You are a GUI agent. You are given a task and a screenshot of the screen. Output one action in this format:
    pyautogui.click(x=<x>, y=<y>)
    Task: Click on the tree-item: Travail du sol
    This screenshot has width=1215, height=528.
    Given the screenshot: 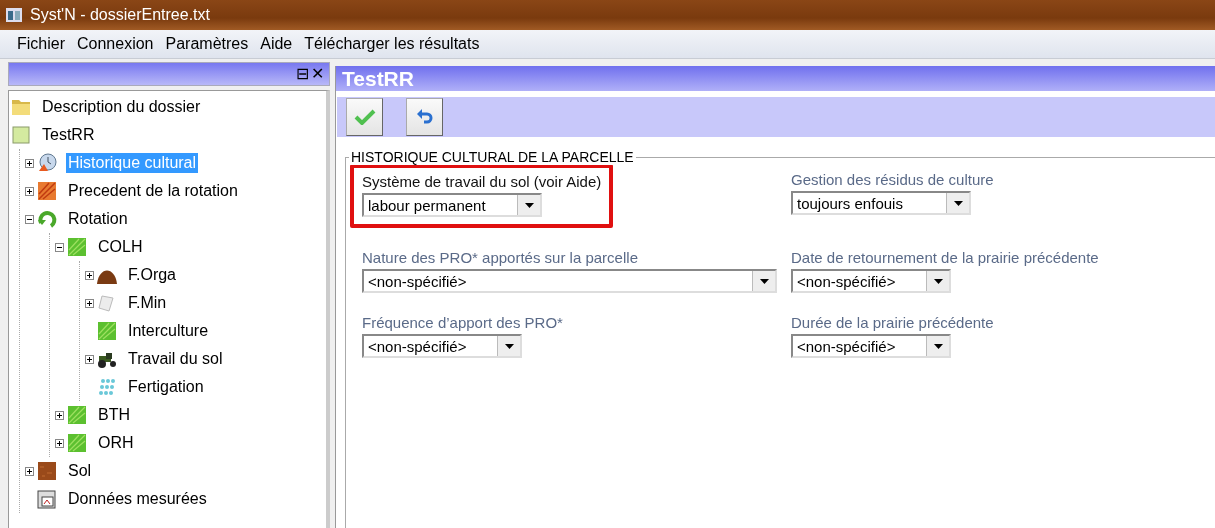 What is the action you would take?
    pyautogui.click(x=175, y=359)
    